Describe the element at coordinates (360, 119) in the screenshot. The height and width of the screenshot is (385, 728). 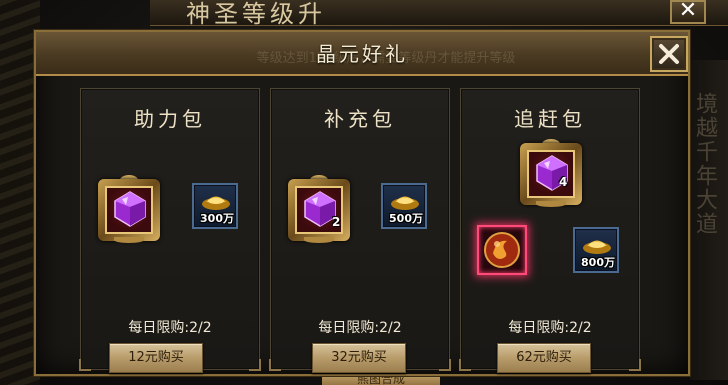
I see `pack-title: 补充包` at that location.